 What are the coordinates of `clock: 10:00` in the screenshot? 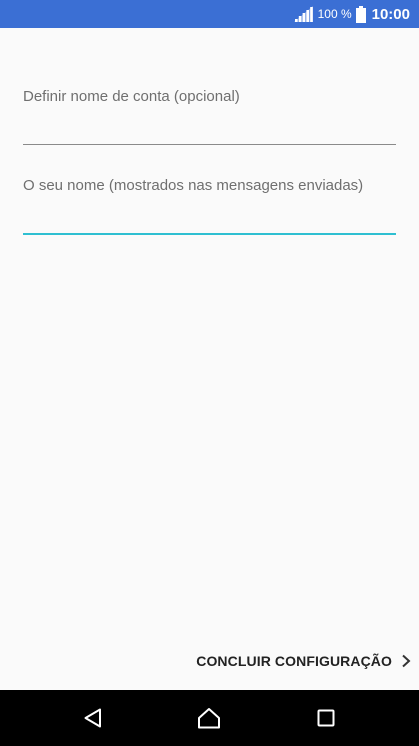 It's located at (390, 14).